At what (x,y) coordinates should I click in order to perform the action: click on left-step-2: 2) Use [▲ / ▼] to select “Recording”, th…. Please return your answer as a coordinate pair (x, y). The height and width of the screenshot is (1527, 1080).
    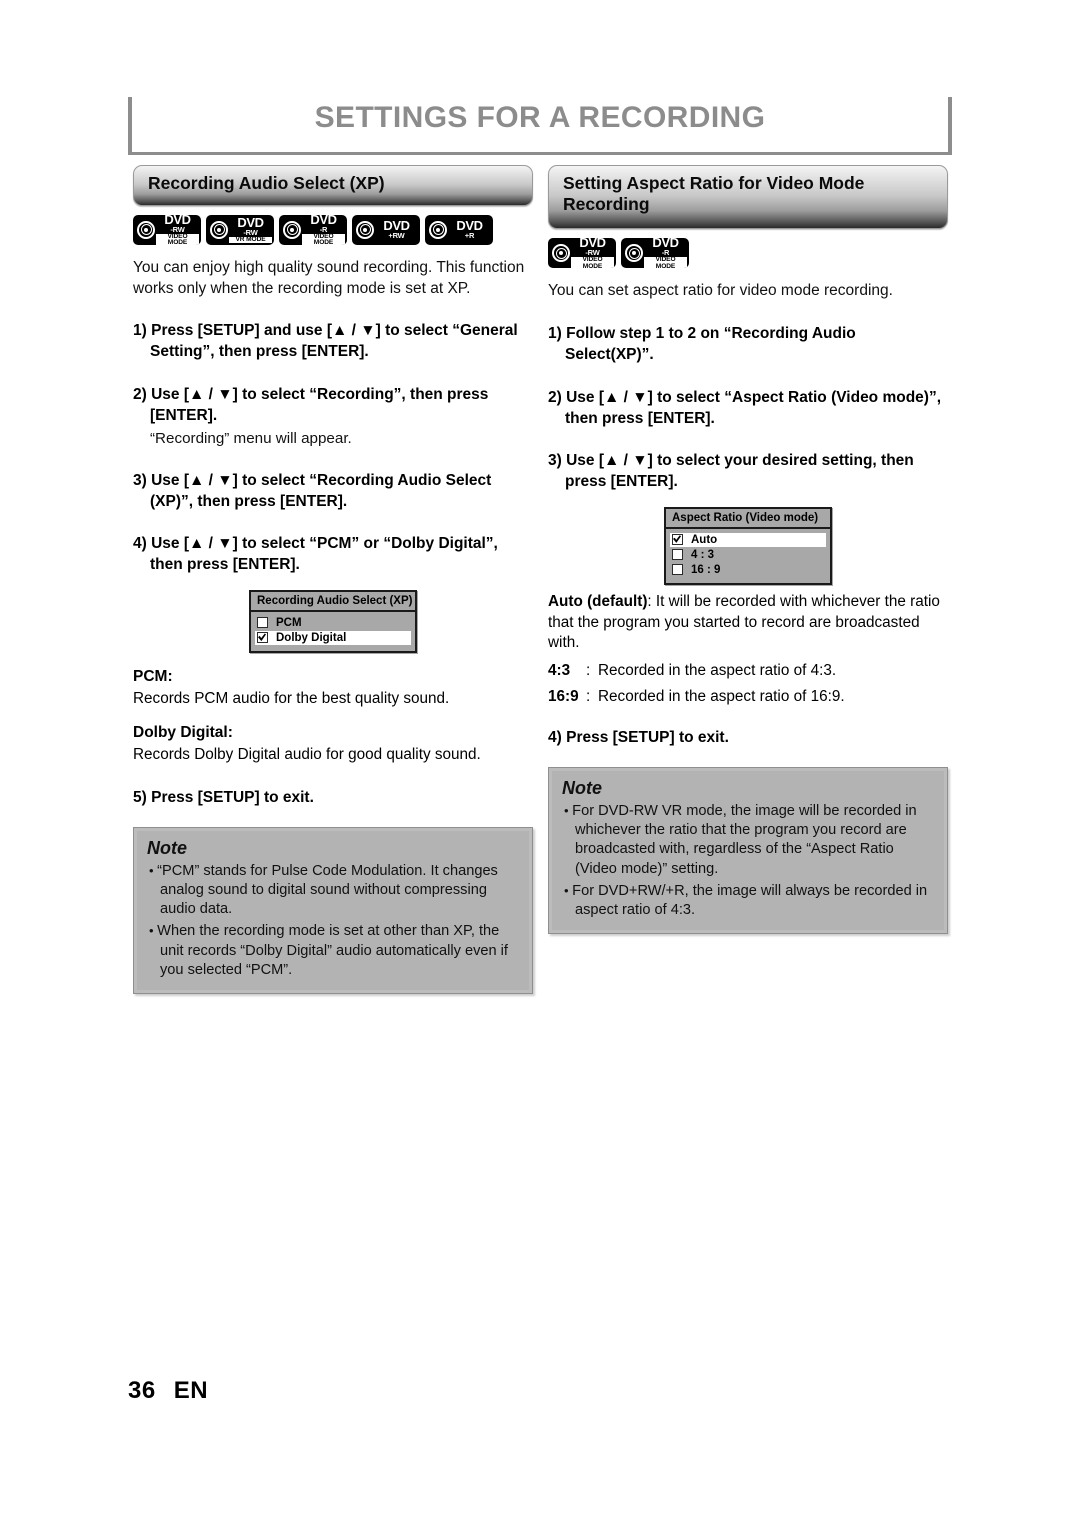
    Looking at the image, I should click on (333, 417).